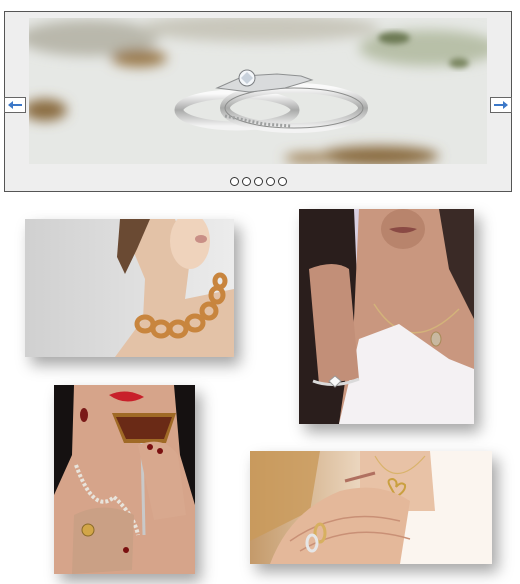 This screenshot has width=520, height=584. What do you see at coordinates (371, 507) in the screenshot?
I see `hand-rings-photo` at bounding box center [371, 507].